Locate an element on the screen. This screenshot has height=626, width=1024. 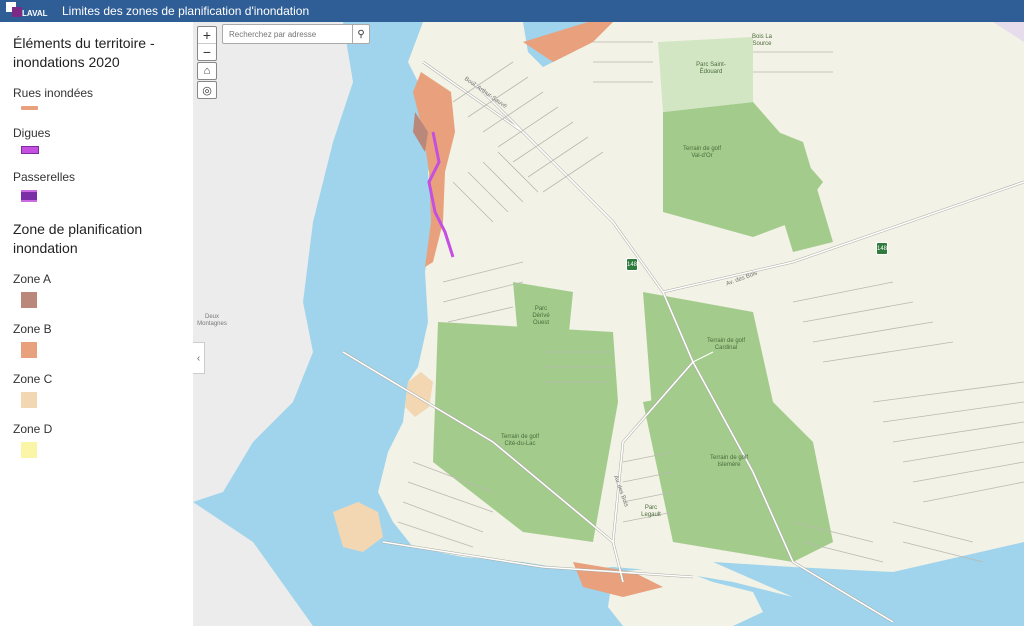
map-label-parc-ouest: Parc Dérivé Ouest is located at coordinates (541, 316).